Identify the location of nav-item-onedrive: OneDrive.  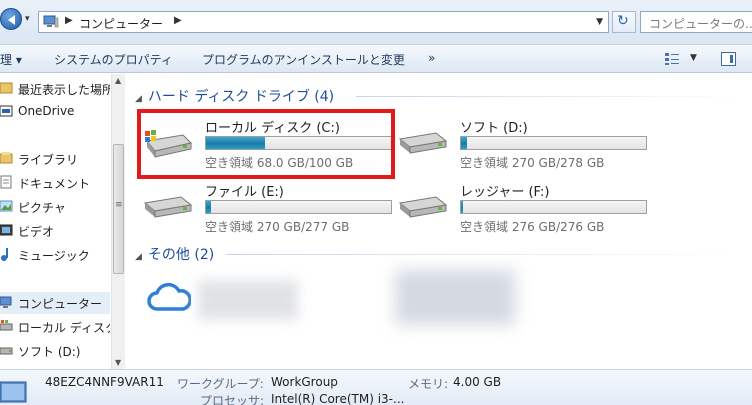
(55, 112).